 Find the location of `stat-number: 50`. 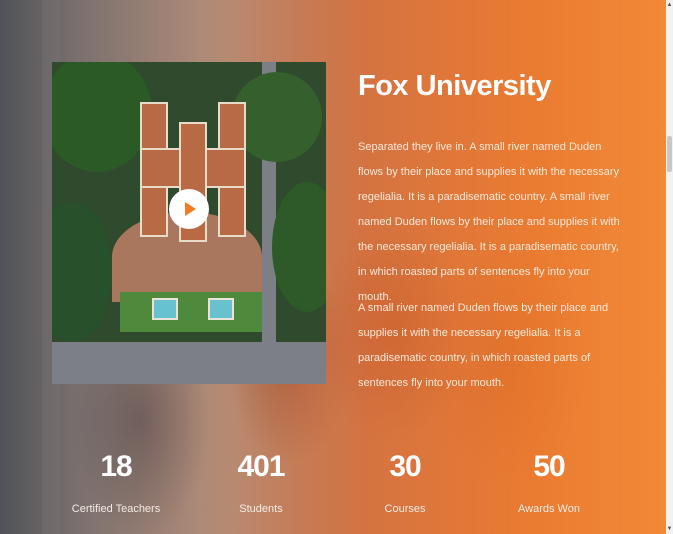

stat-number: 50 is located at coordinates (549, 466).